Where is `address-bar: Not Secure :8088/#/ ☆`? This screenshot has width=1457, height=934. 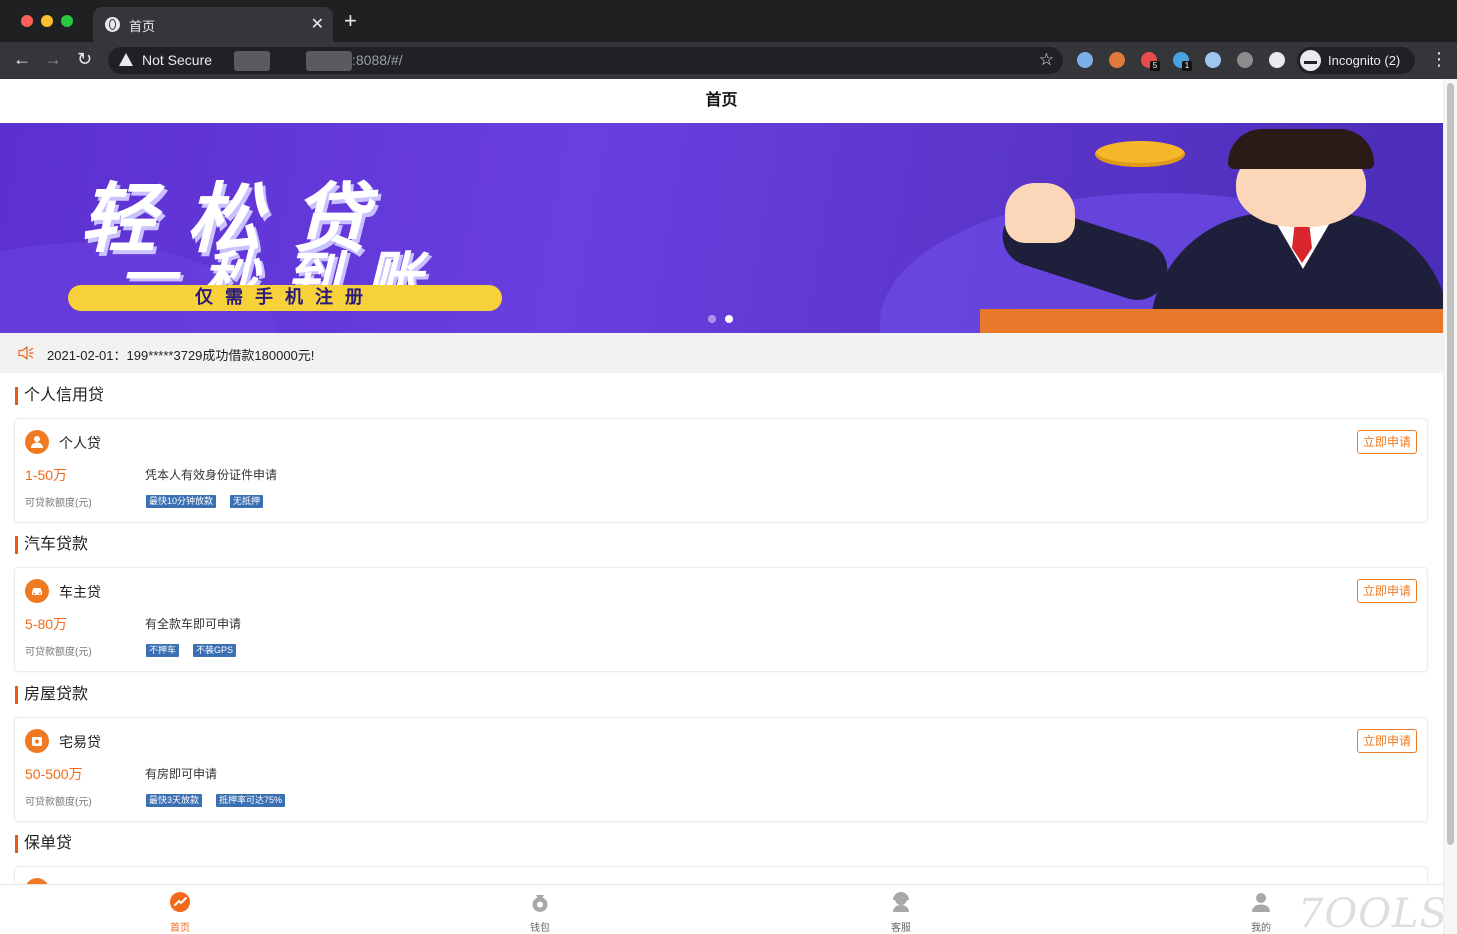 address-bar: Not Secure :8088/#/ ☆ is located at coordinates (585, 60).